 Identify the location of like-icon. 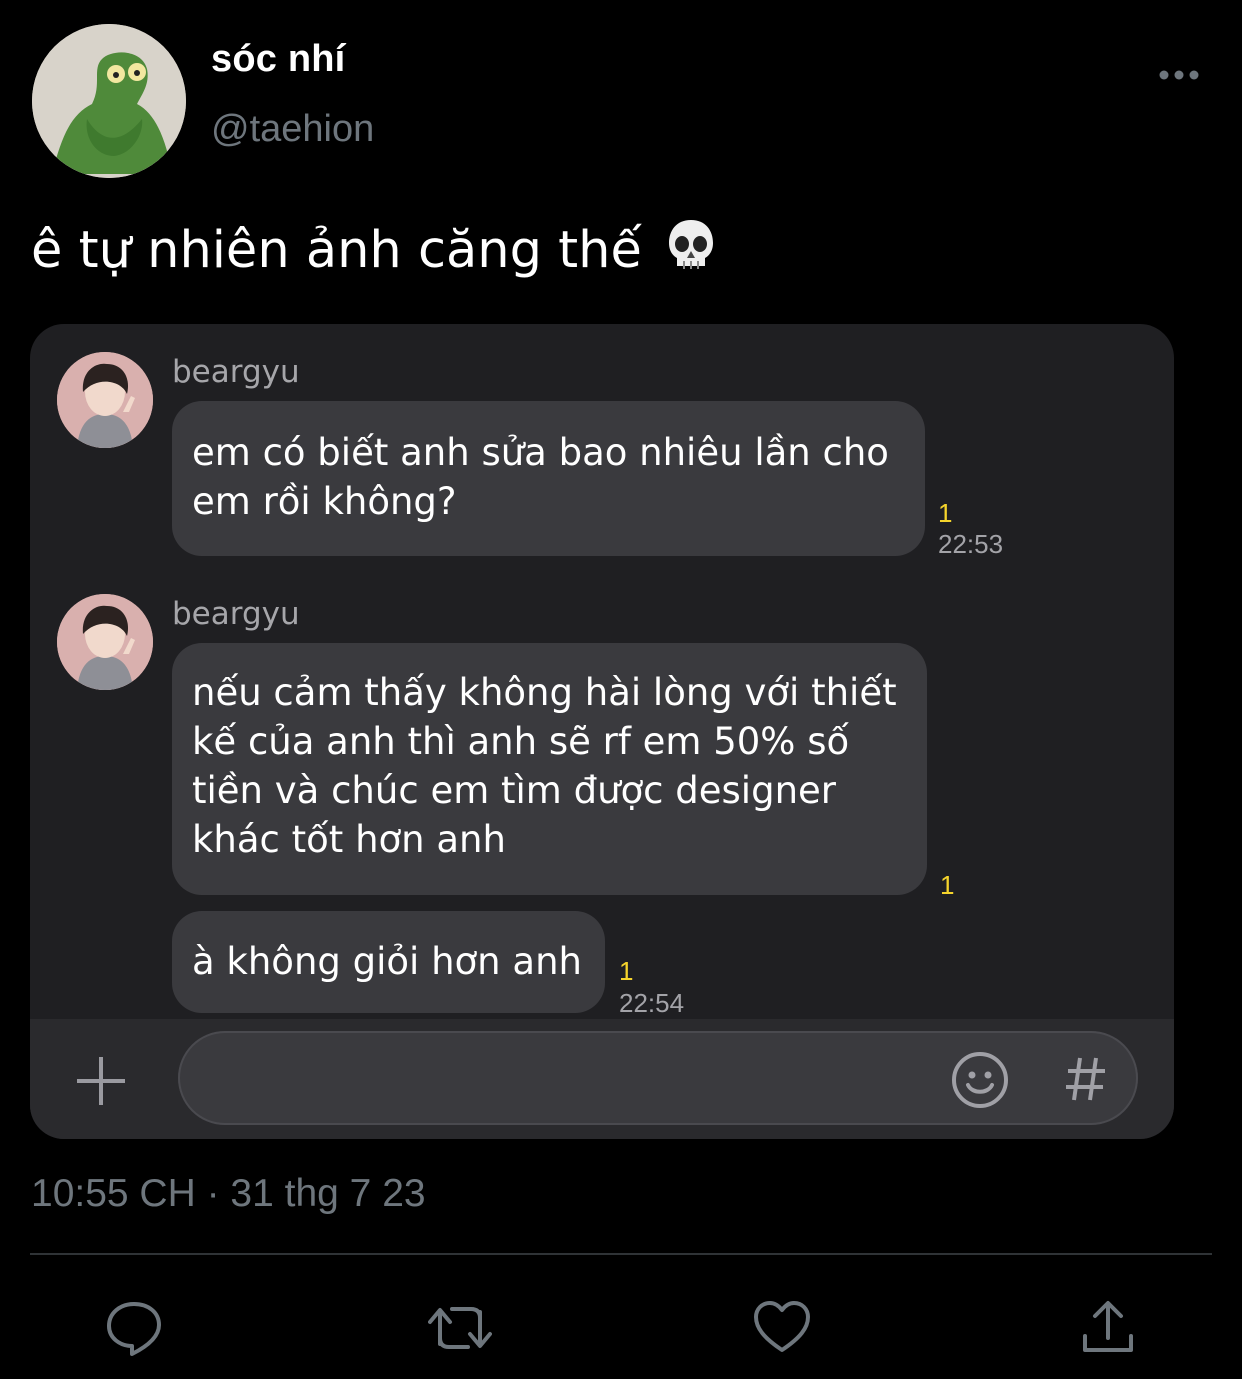
(782, 1328).